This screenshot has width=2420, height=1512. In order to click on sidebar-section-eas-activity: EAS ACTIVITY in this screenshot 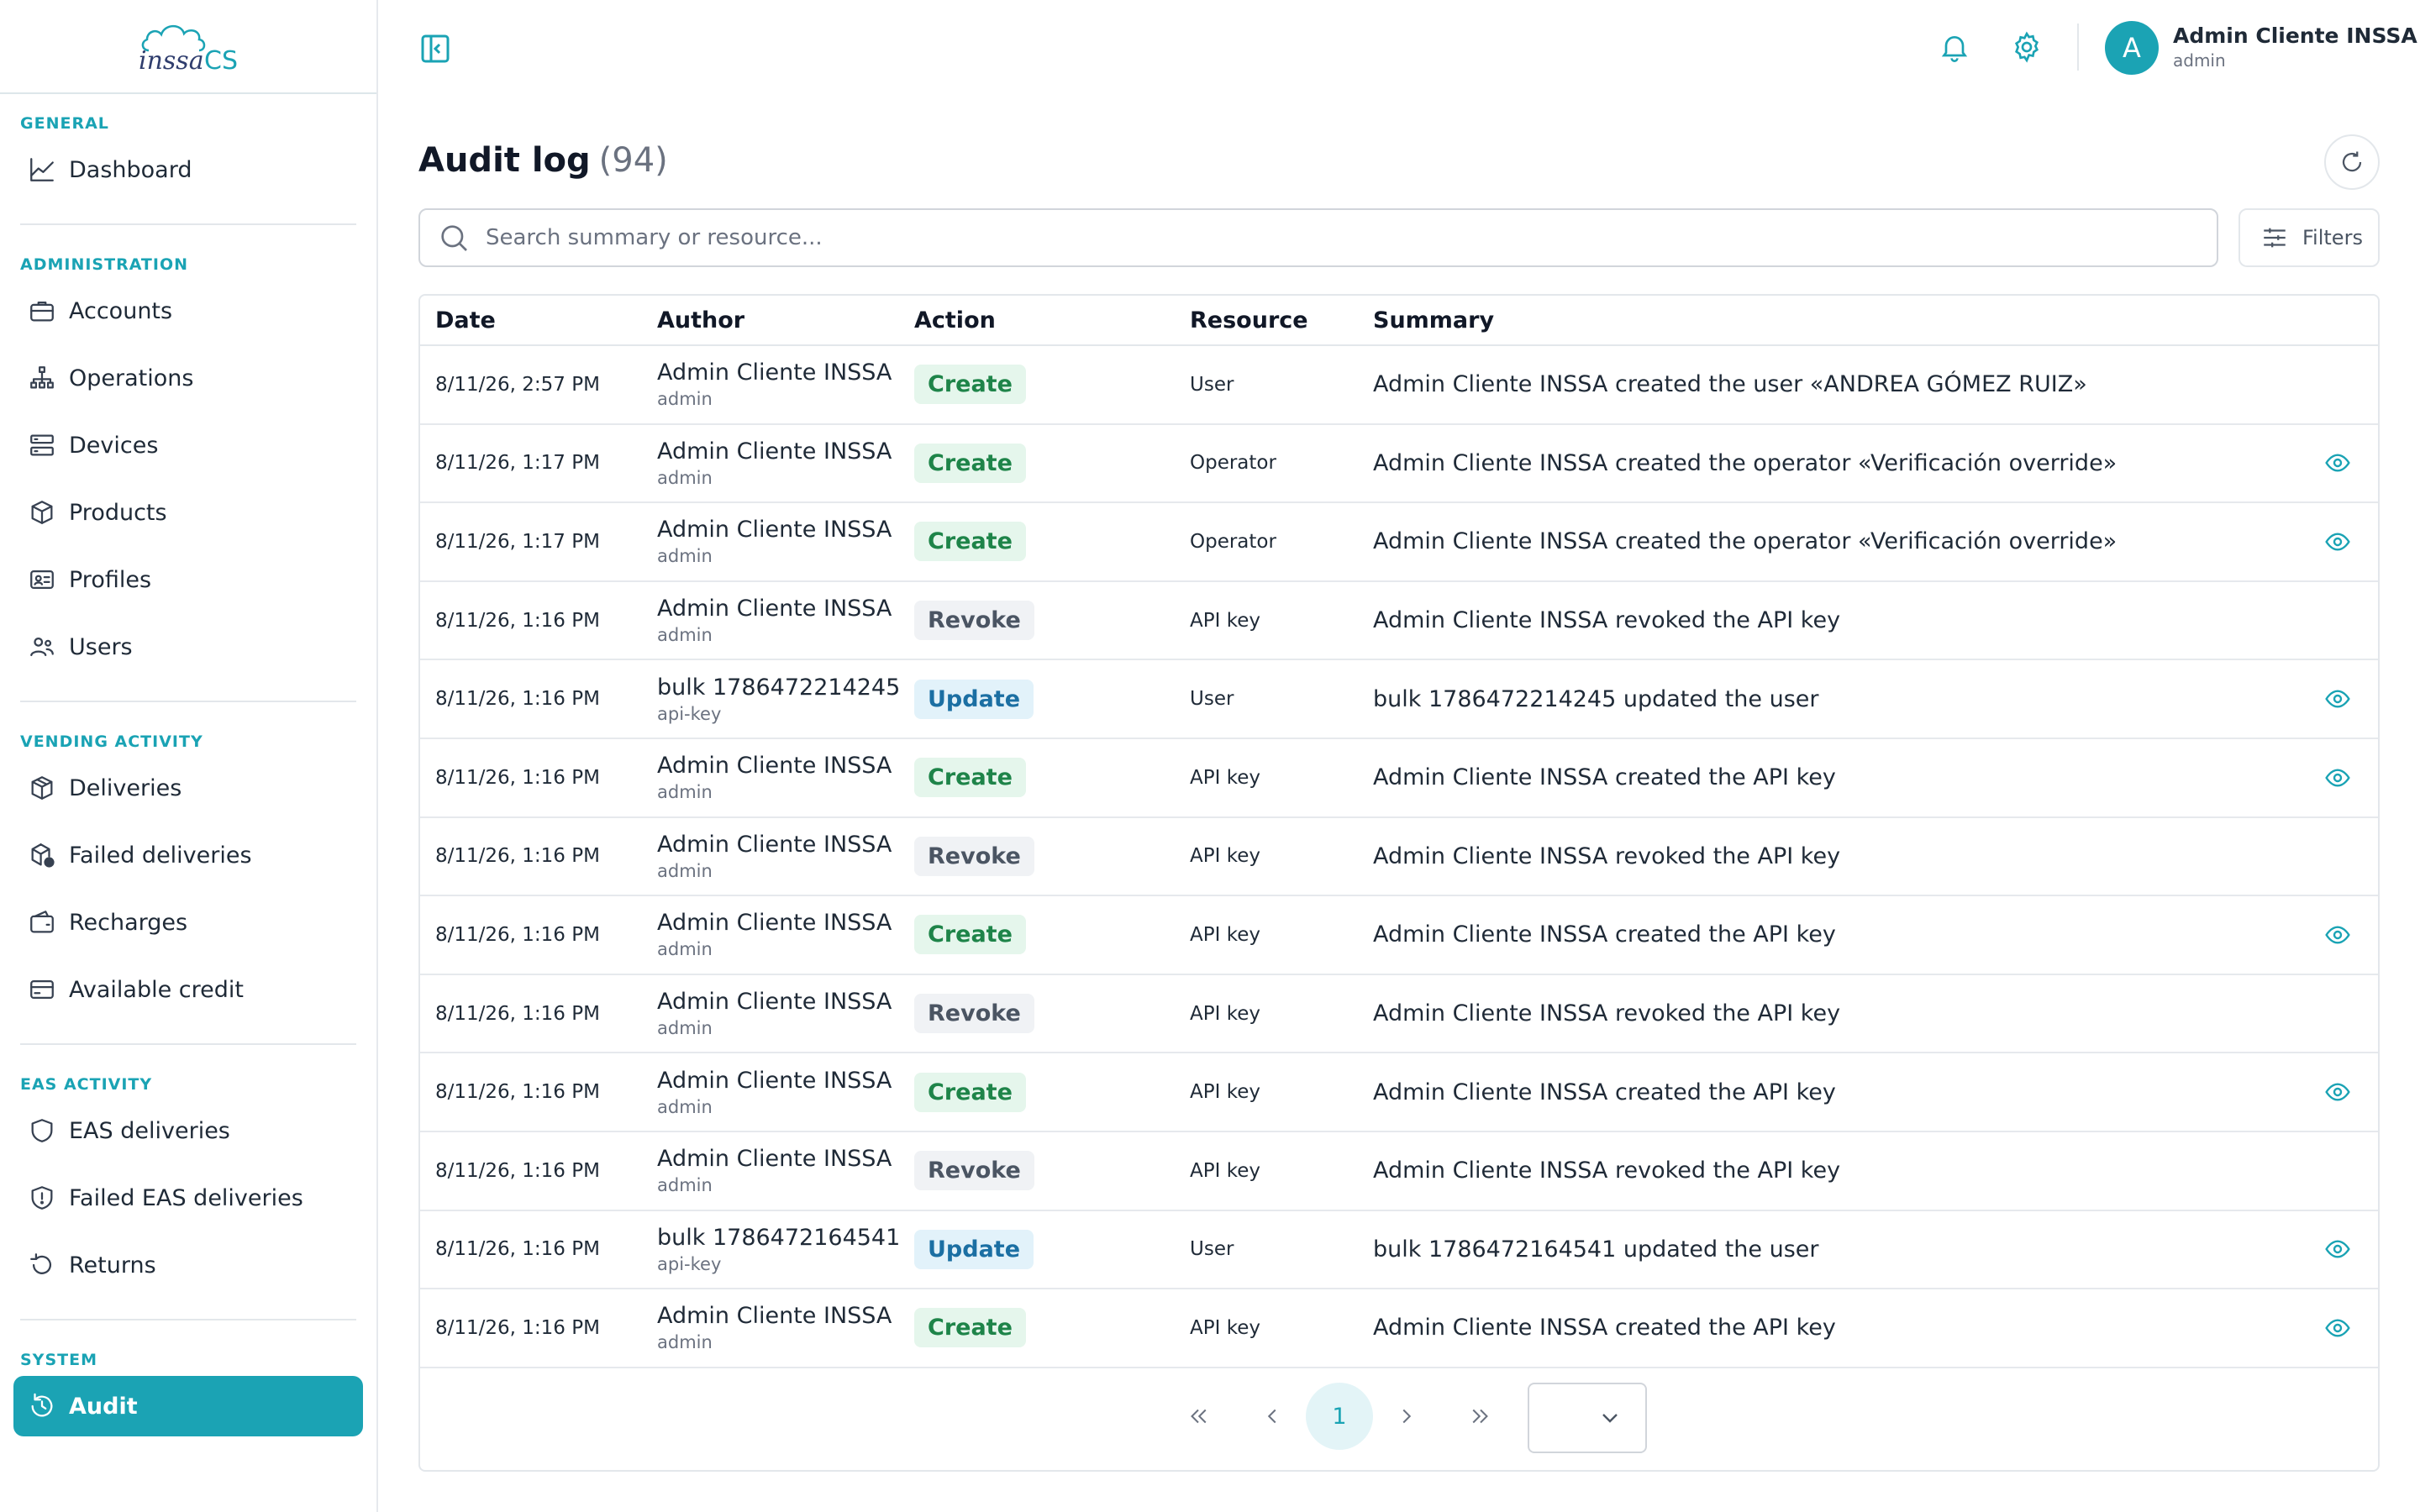, I will do `click(86, 1084)`.